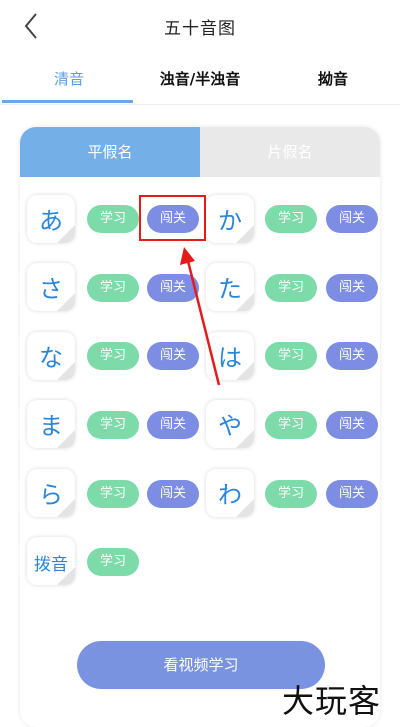 This screenshot has height=727, width=400. What do you see at coordinates (173, 425) in the screenshot?
I see `pass-button-ma: 闯关` at bounding box center [173, 425].